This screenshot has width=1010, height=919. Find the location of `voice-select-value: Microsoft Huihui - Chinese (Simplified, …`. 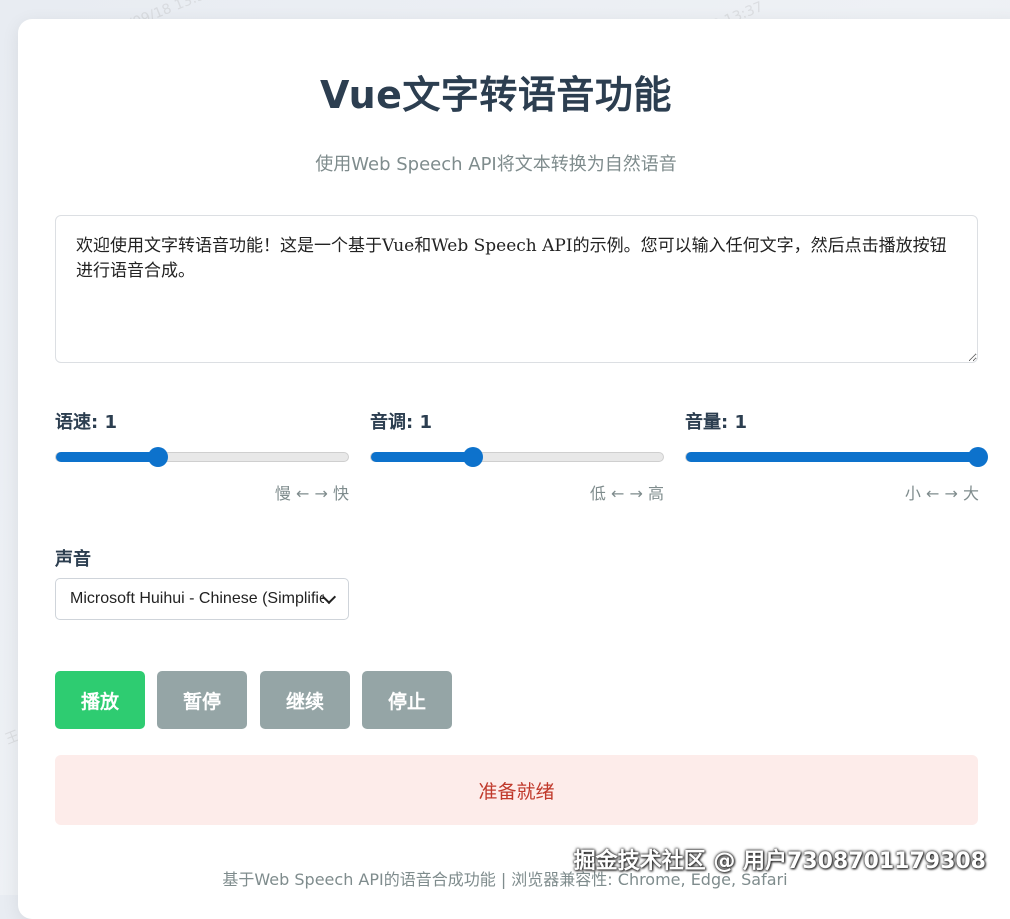

voice-select-value: Microsoft Huihui - Chinese (Simplified, … is located at coordinates (197, 598).